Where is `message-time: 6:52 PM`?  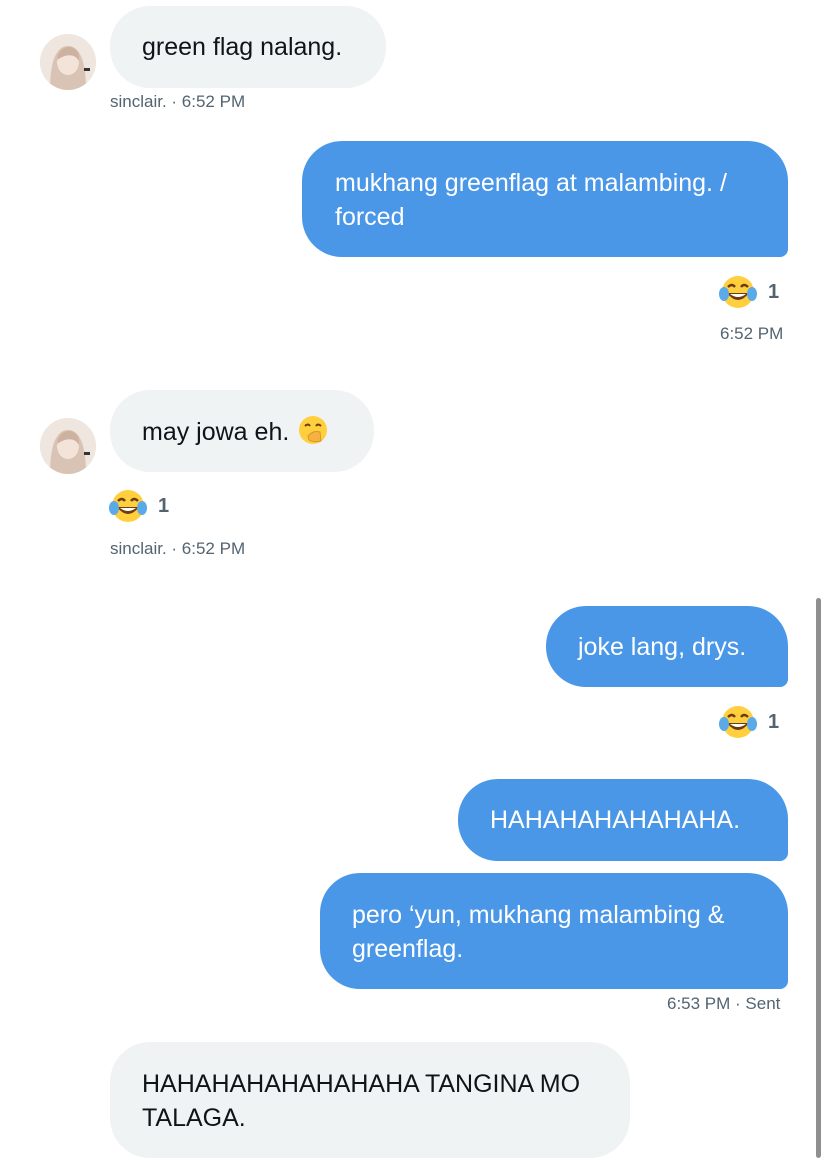 message-time: 6:52 PM is located at coordinates (752, 333).